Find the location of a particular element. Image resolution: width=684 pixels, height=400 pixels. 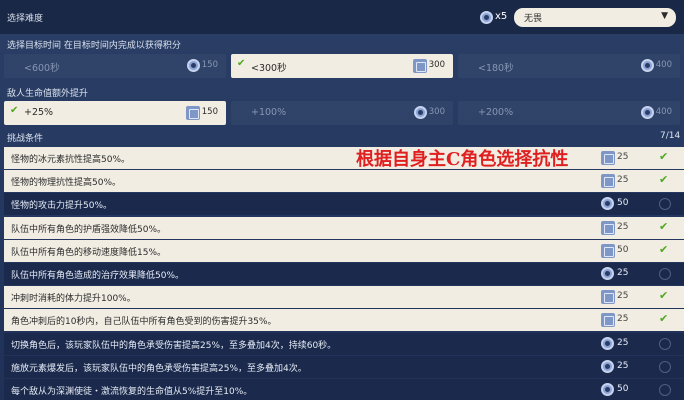

time-option-points: 150 is located at coordinates (209, 65).